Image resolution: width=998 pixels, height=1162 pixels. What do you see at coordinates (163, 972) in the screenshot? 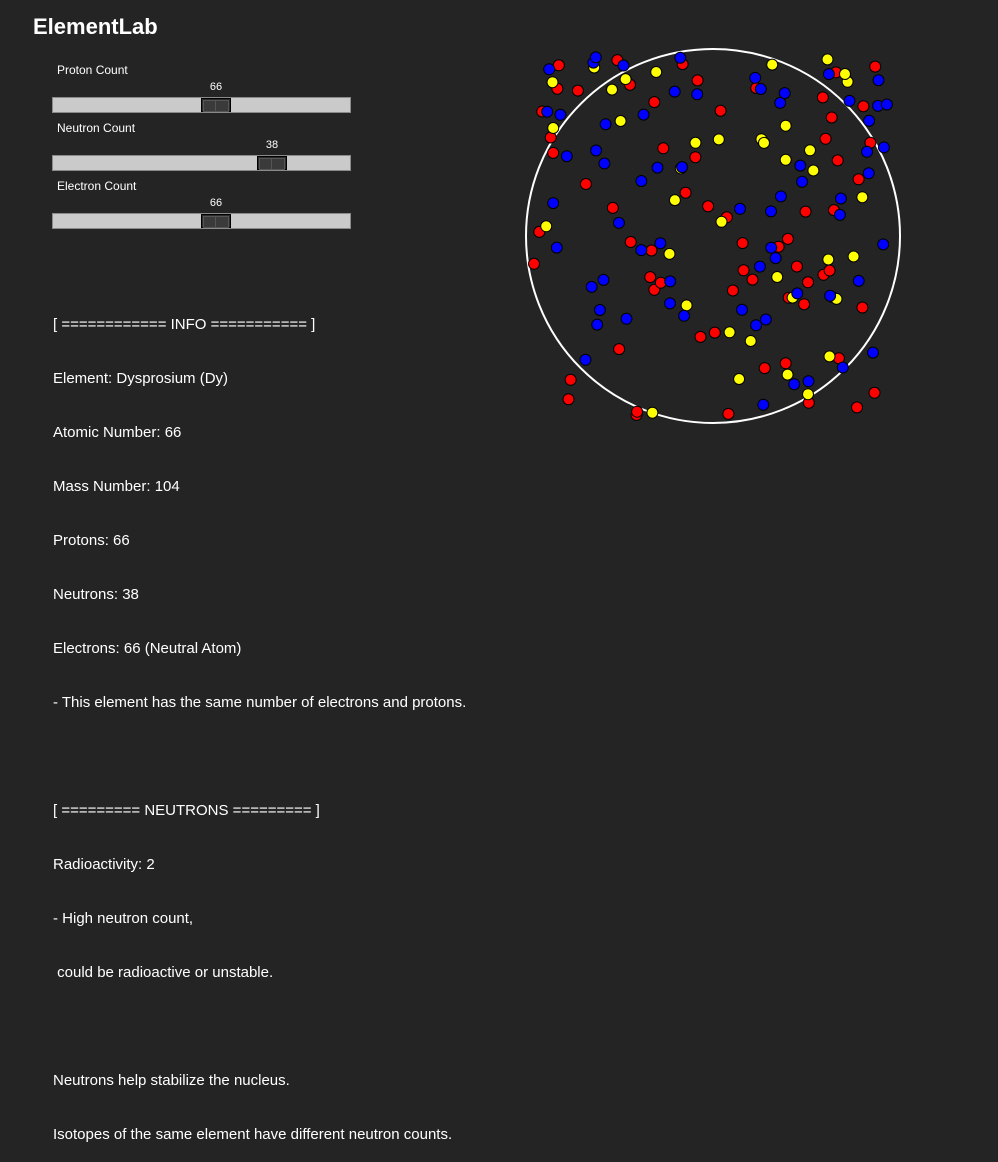
I see `neutron-note-line-2: could be radioactive or unstable.` at bounding box center [163, 972].